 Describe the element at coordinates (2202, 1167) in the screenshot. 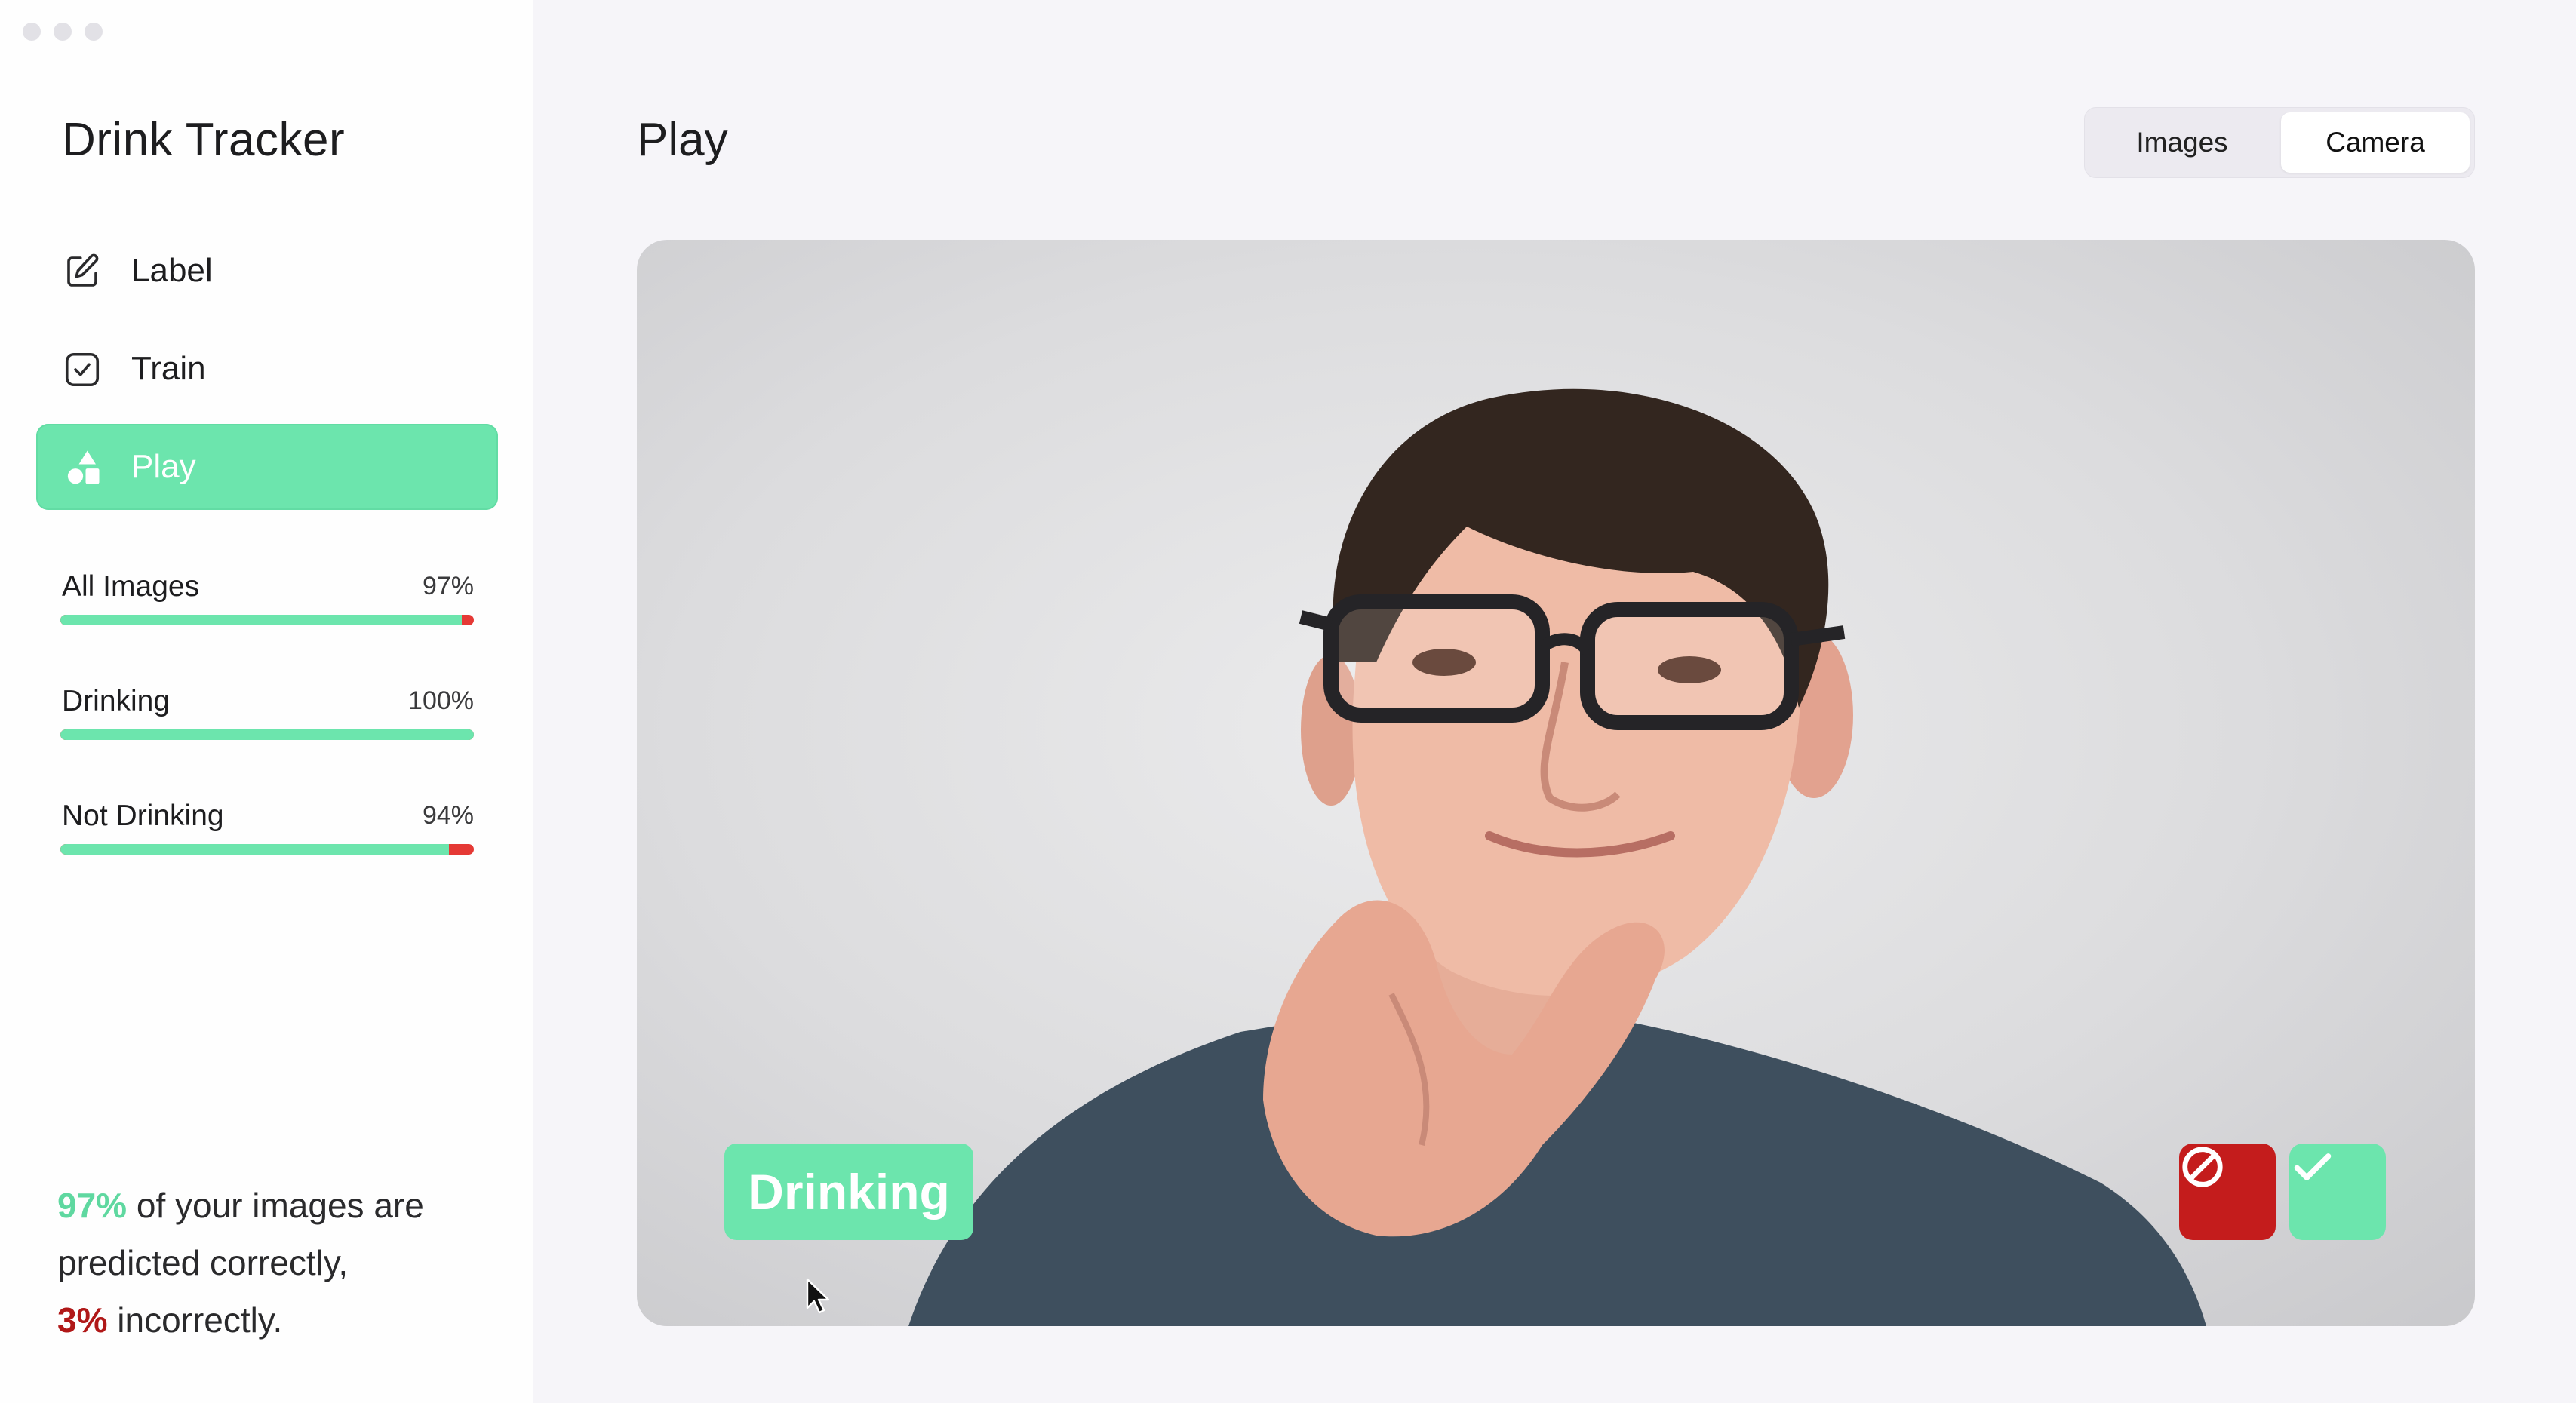

I see `prohibit-icon` at that location.